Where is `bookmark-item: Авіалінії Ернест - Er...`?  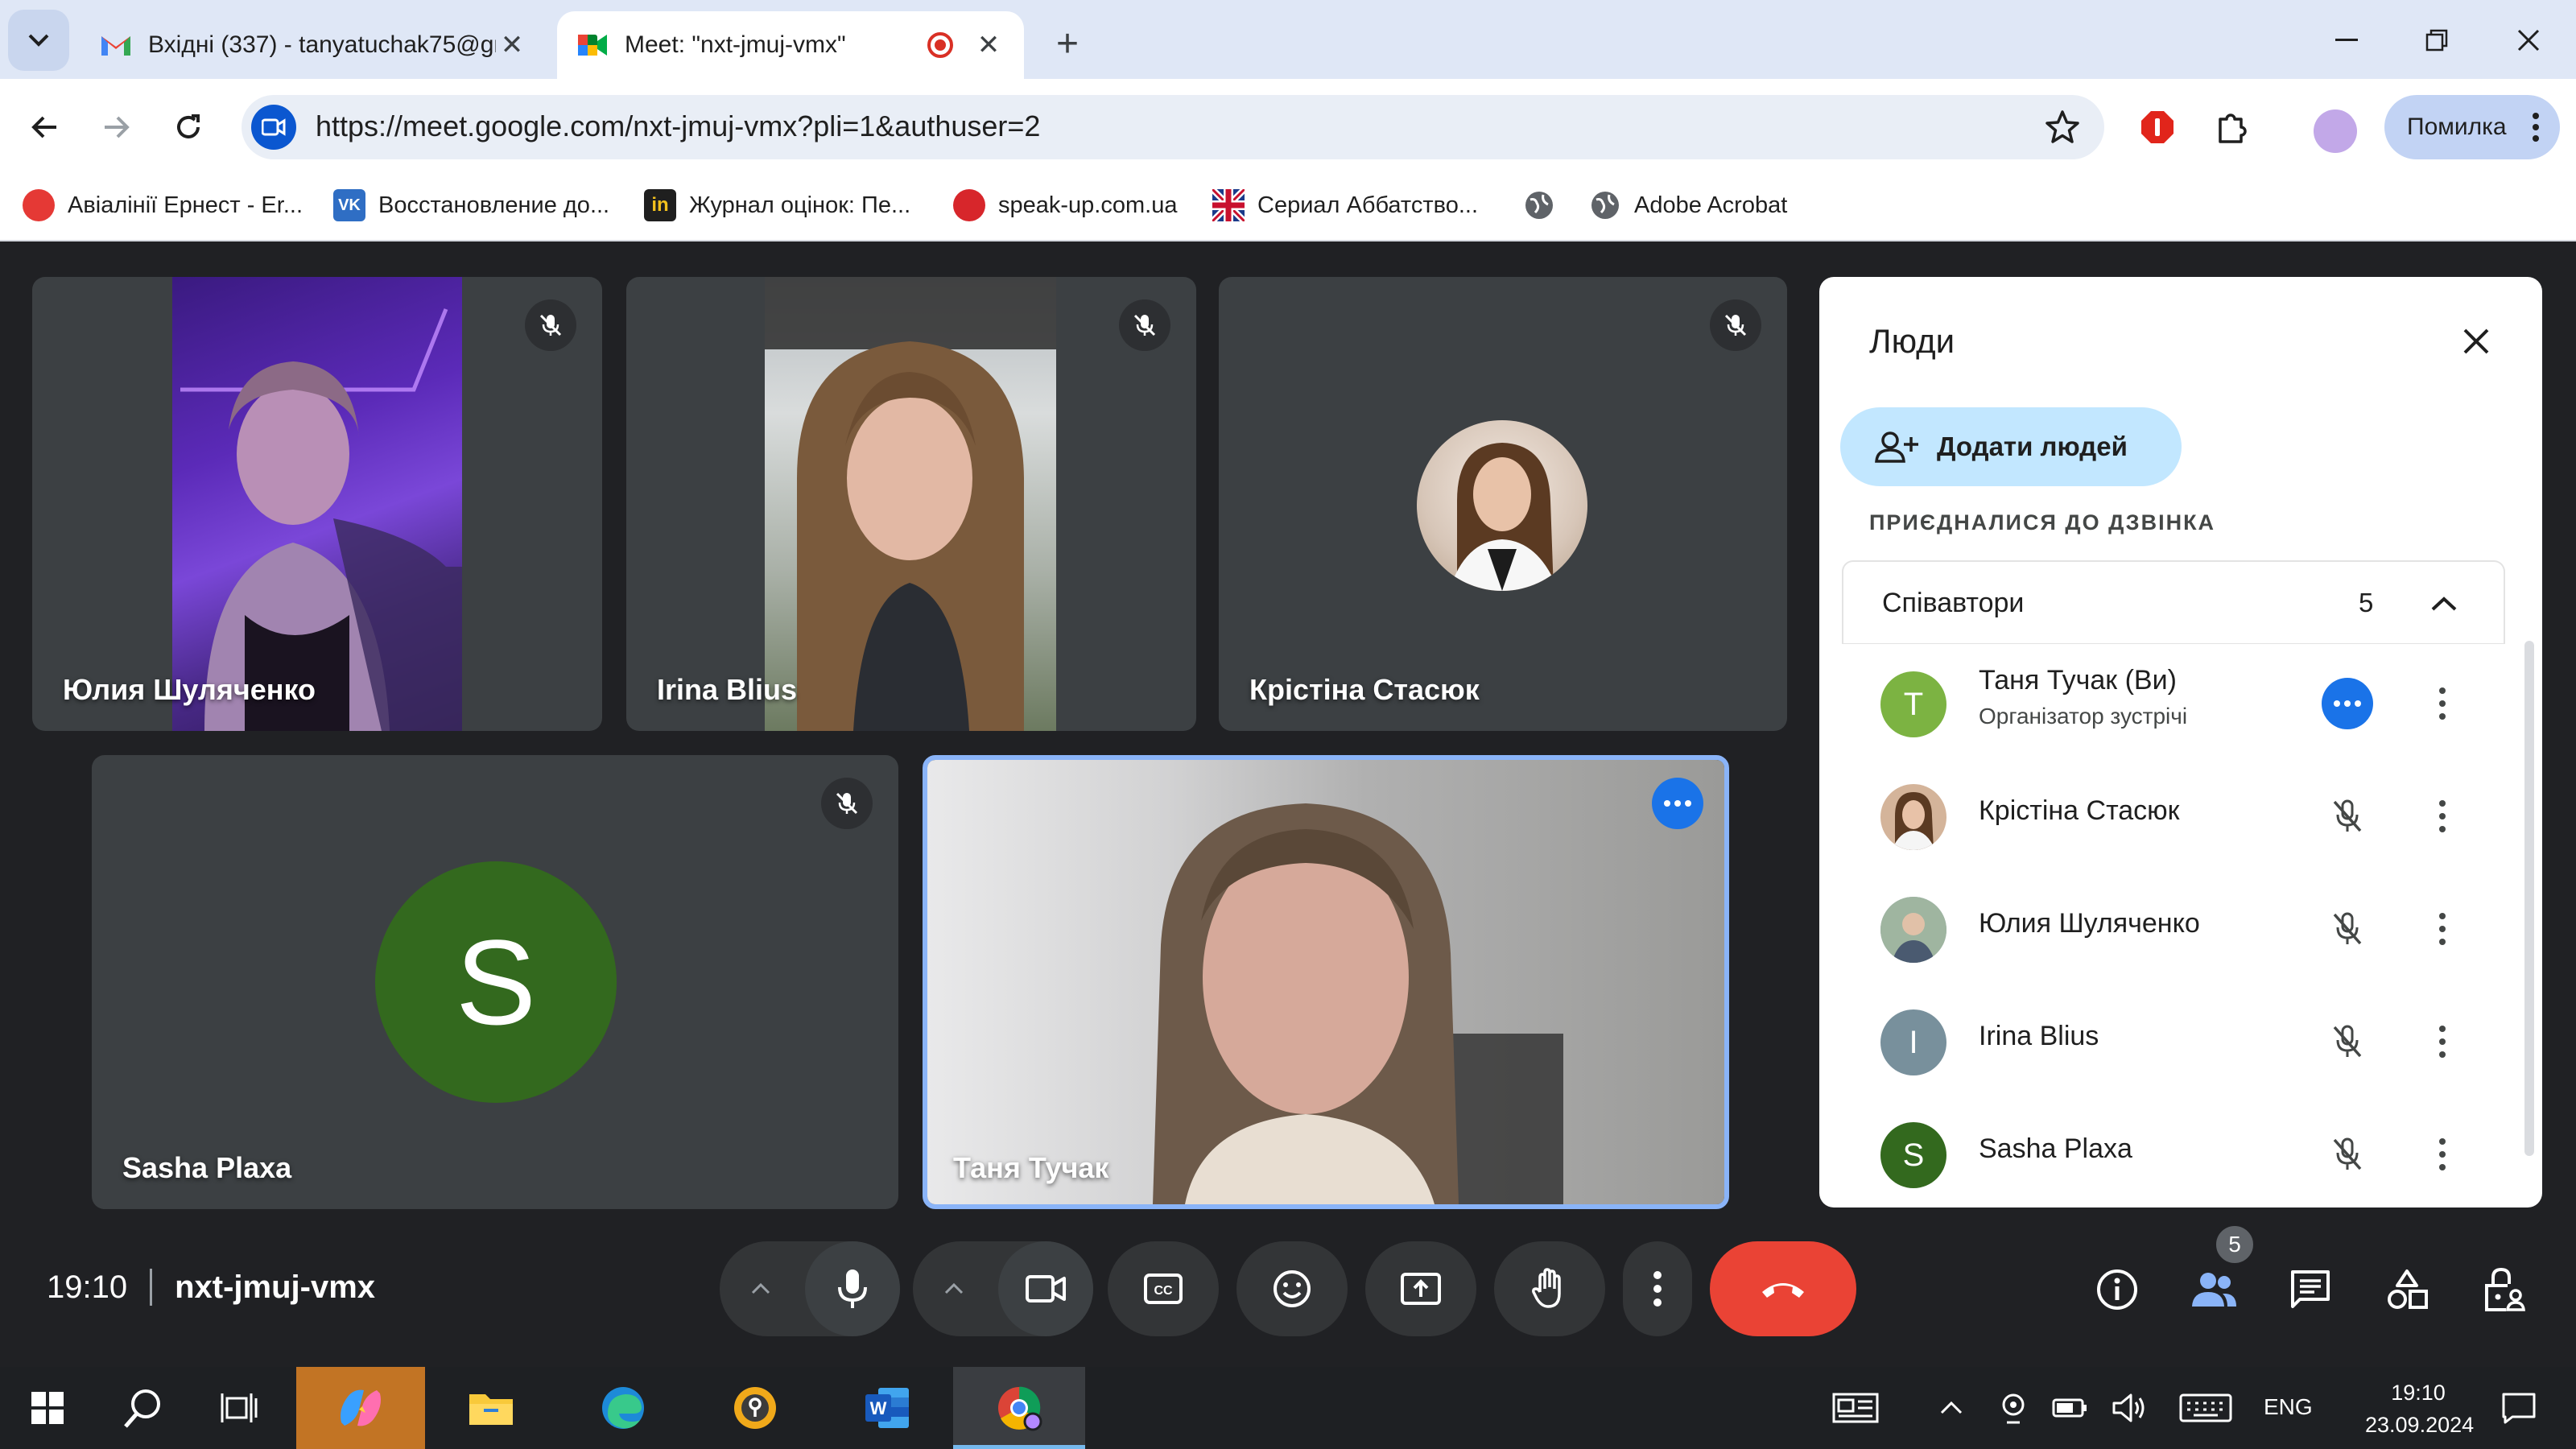 bookmark-item: Авіалінії Ернест - Er... is located at coordinates (163, 205).